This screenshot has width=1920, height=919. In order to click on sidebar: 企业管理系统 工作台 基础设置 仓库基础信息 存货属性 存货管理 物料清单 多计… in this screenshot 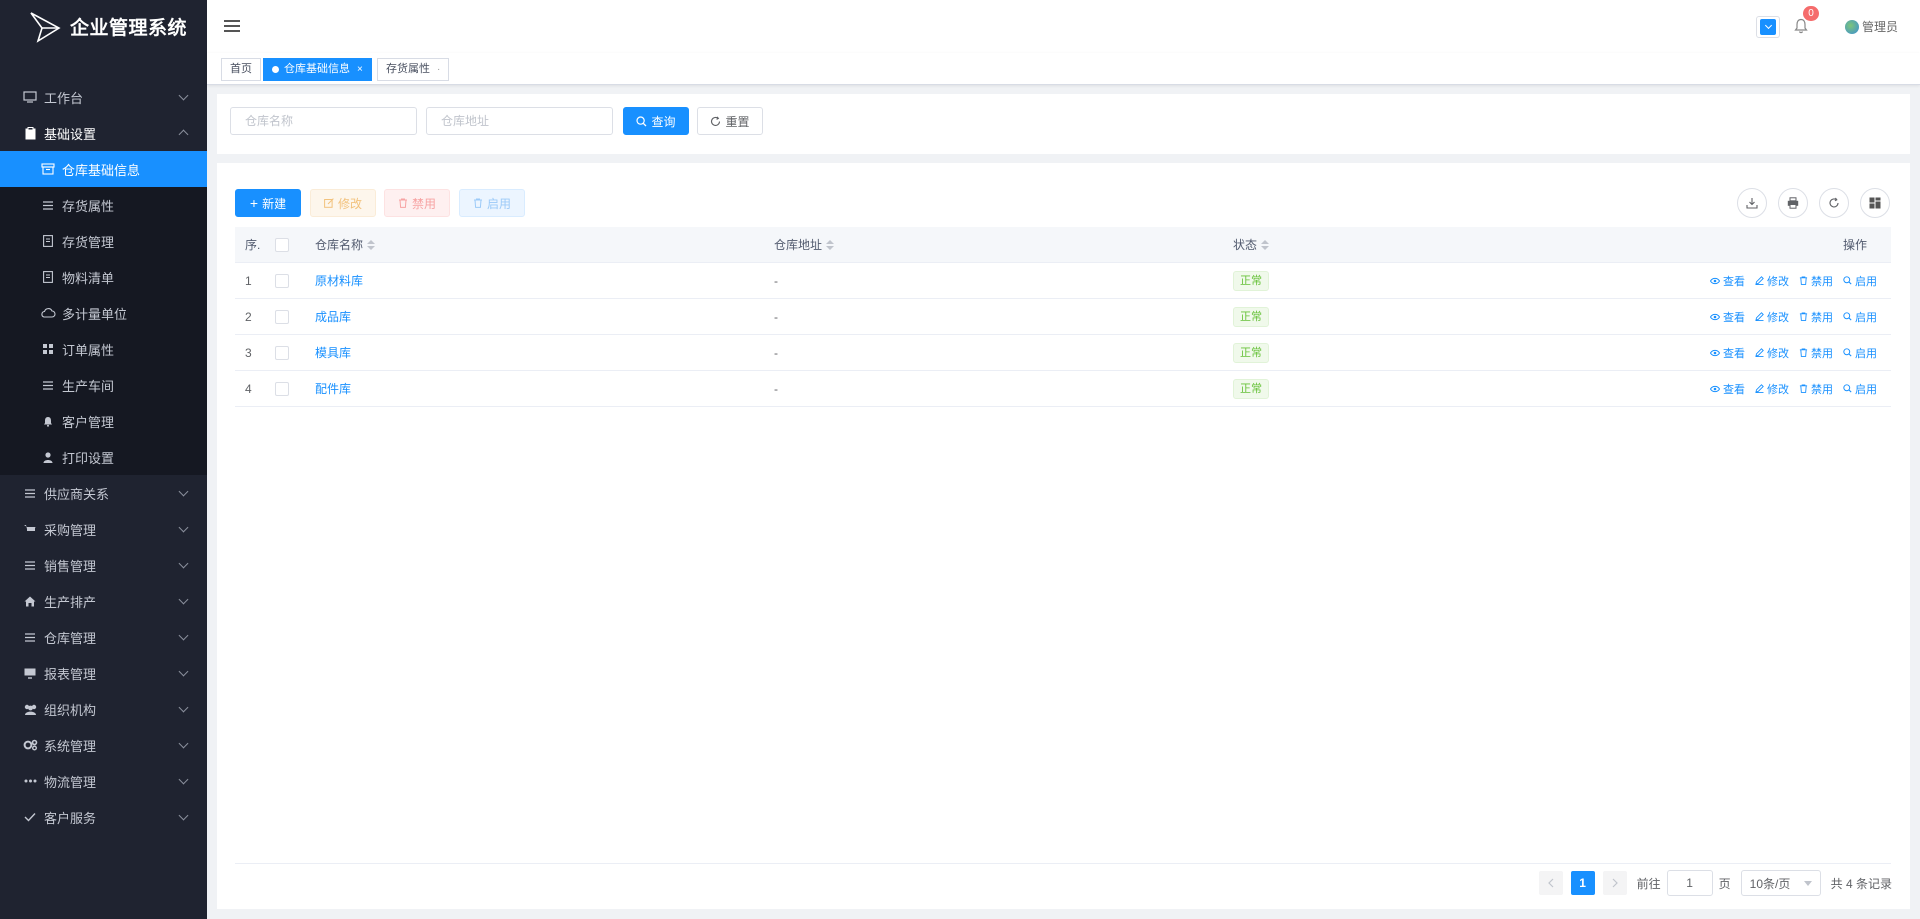, I will do `click(103, 459)`.